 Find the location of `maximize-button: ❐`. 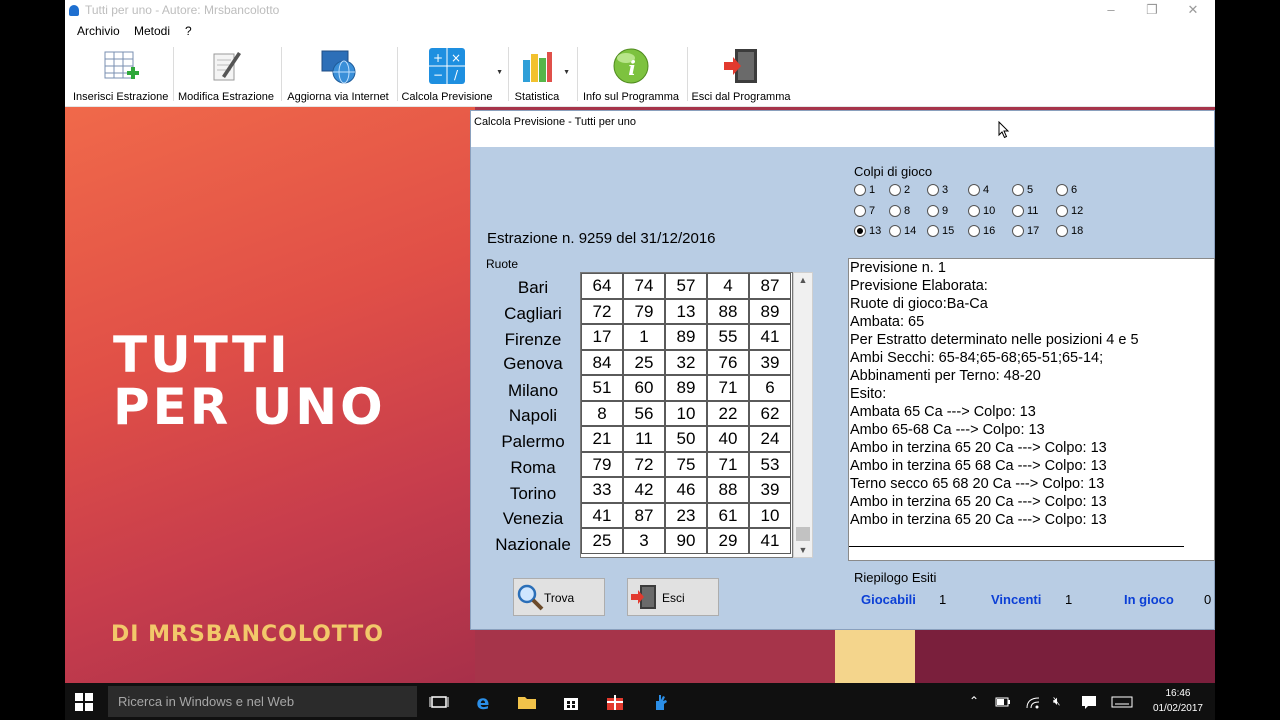

maximize-button: ❐ is located at coordinates (1152, 10).